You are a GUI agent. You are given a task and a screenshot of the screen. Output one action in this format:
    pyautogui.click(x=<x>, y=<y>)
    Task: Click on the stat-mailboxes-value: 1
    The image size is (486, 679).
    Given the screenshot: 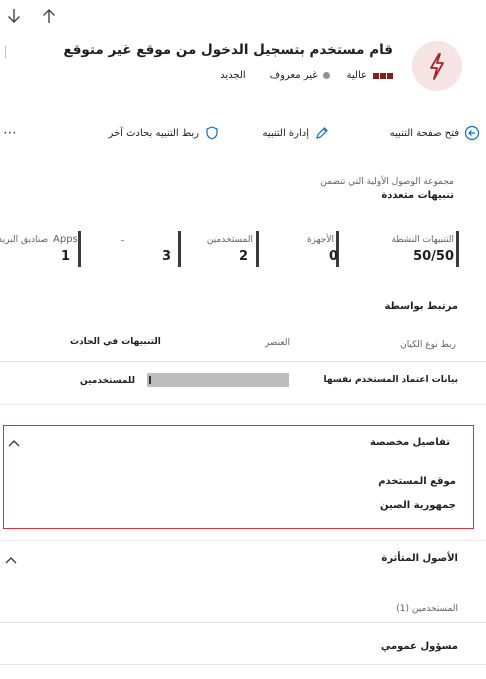 What is the action you would take?
    pyautogui.click(x=66, y=256)
    